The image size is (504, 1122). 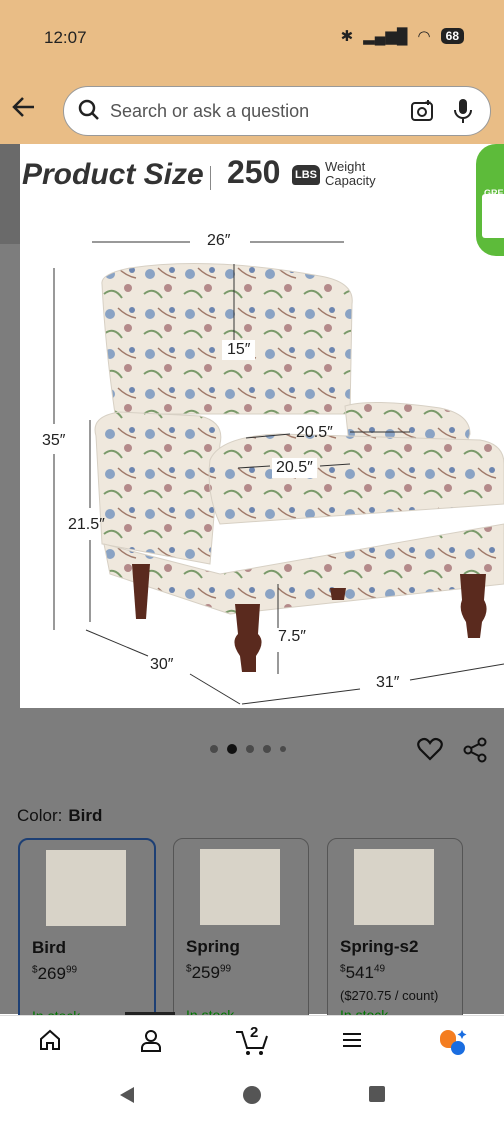 What do you see at coordinates (463, 113) in the screenshot?
I see `microphone-icon` at bounding box center [463, 113].